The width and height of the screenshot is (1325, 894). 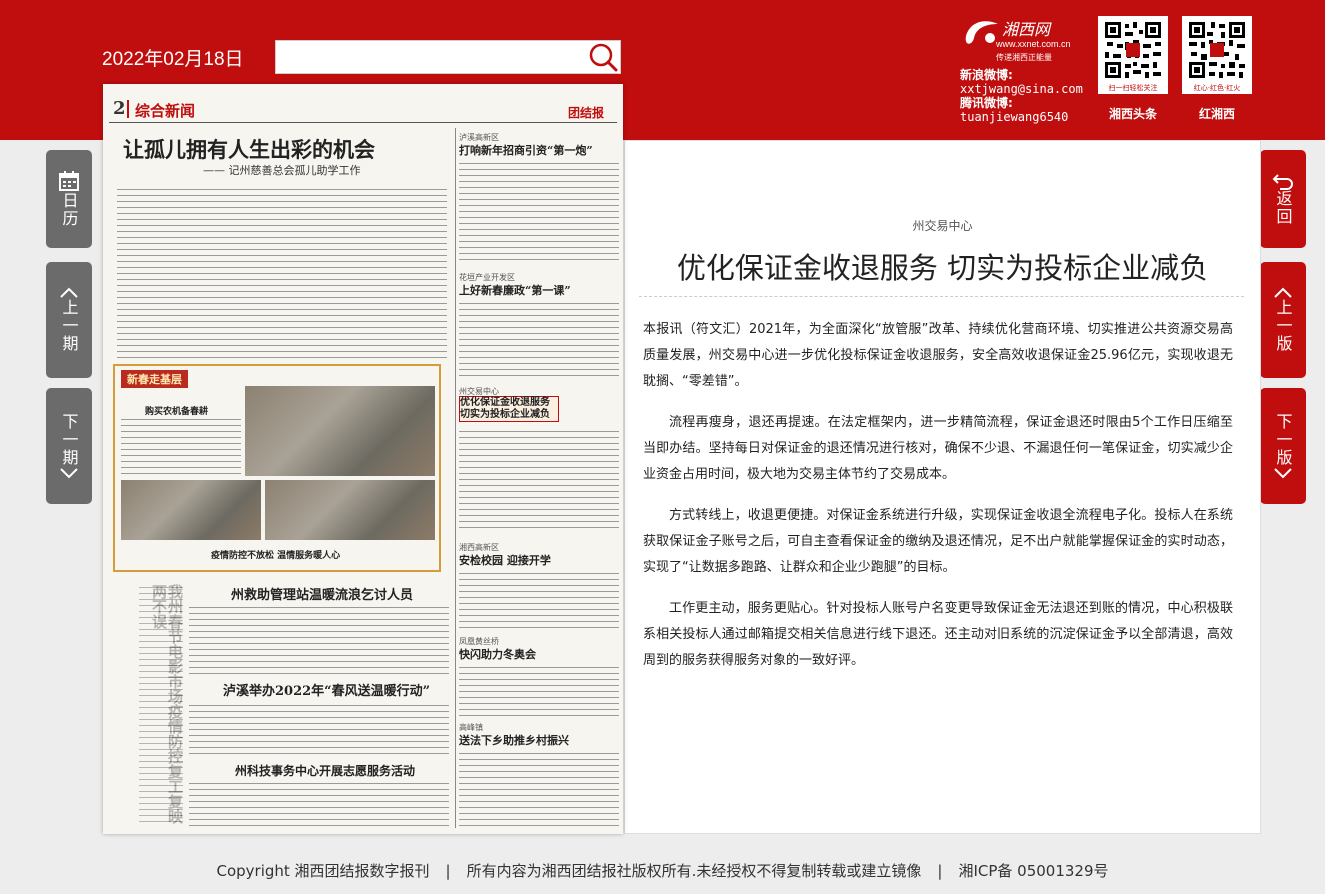 What do you see at coordinates (69, 440) in the screenshot?
I see `next-issue-label: 下一期` at bounding box center [69, 440].